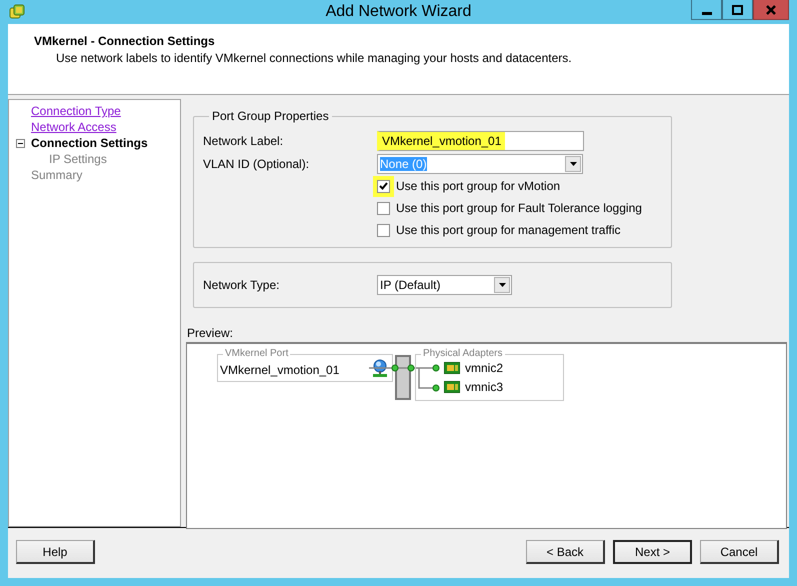  I want to click on field-label: Network Label:, so click(243, 141).